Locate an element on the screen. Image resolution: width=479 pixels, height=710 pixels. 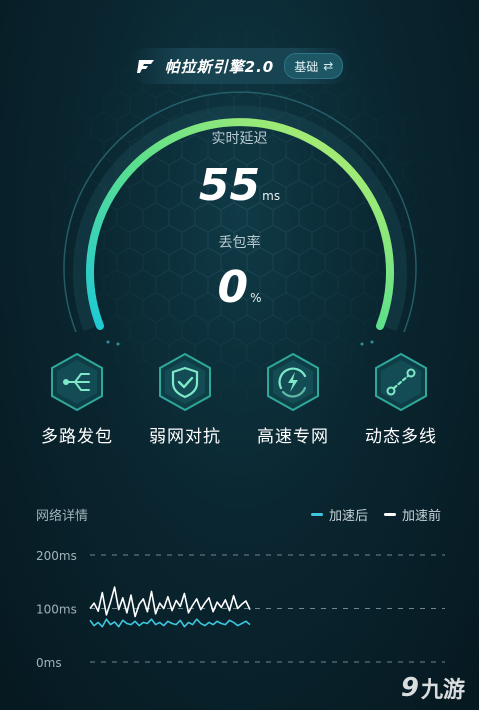
legend-item-after: 加速后 is located at coordinates (339, 514).